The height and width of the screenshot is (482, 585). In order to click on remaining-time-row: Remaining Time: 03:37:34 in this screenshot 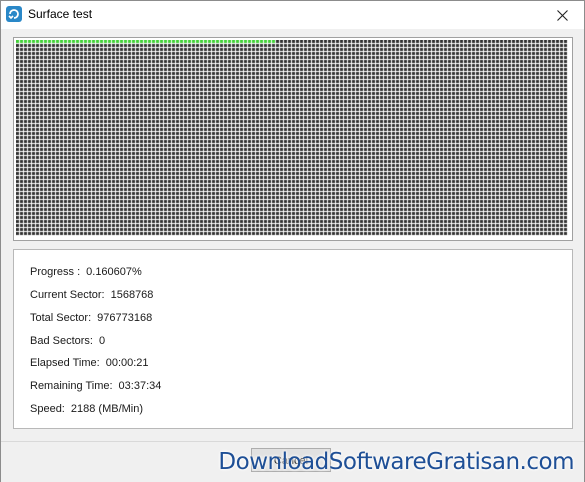, I will do `click(95, 386)`.